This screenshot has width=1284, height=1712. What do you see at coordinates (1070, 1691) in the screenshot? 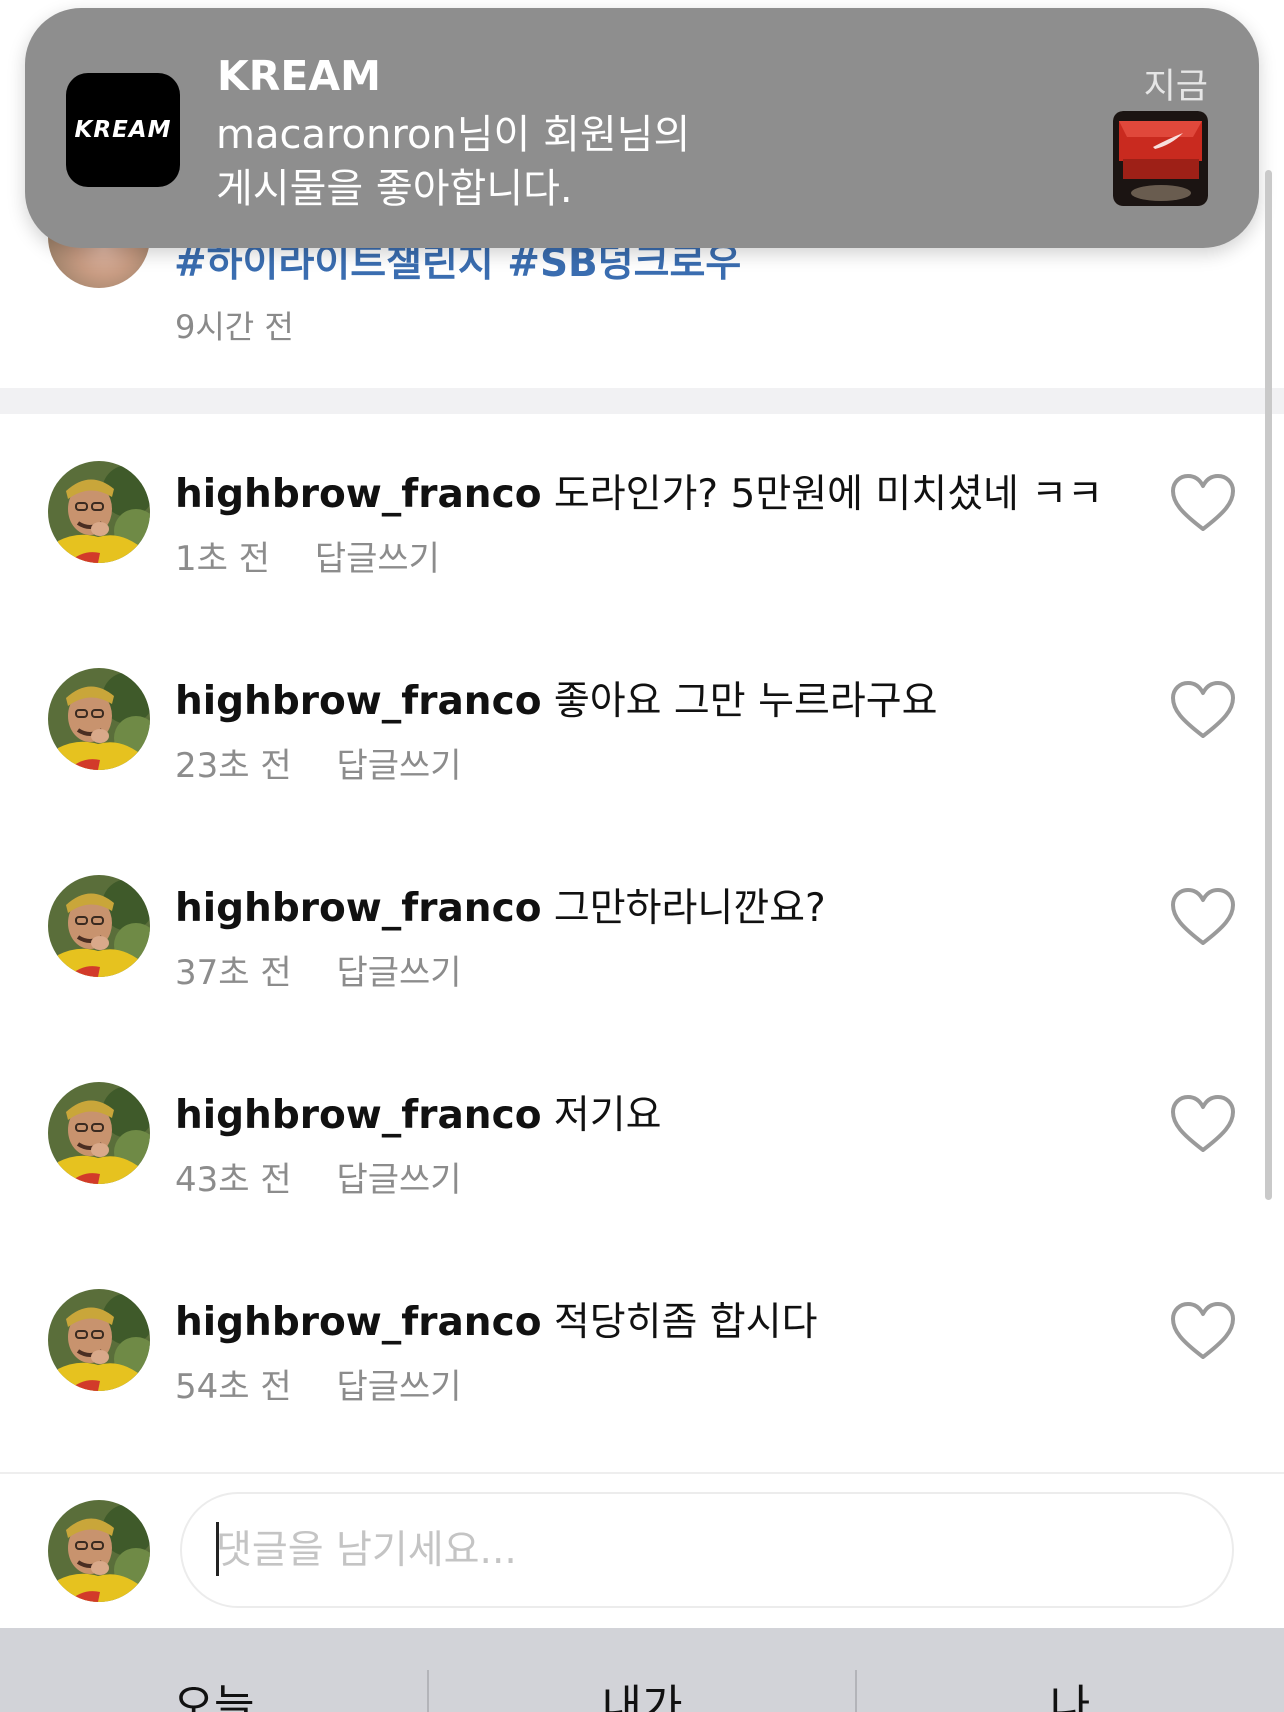
I see `suggestion-item: 나` at bounding box center [1070, 1691].